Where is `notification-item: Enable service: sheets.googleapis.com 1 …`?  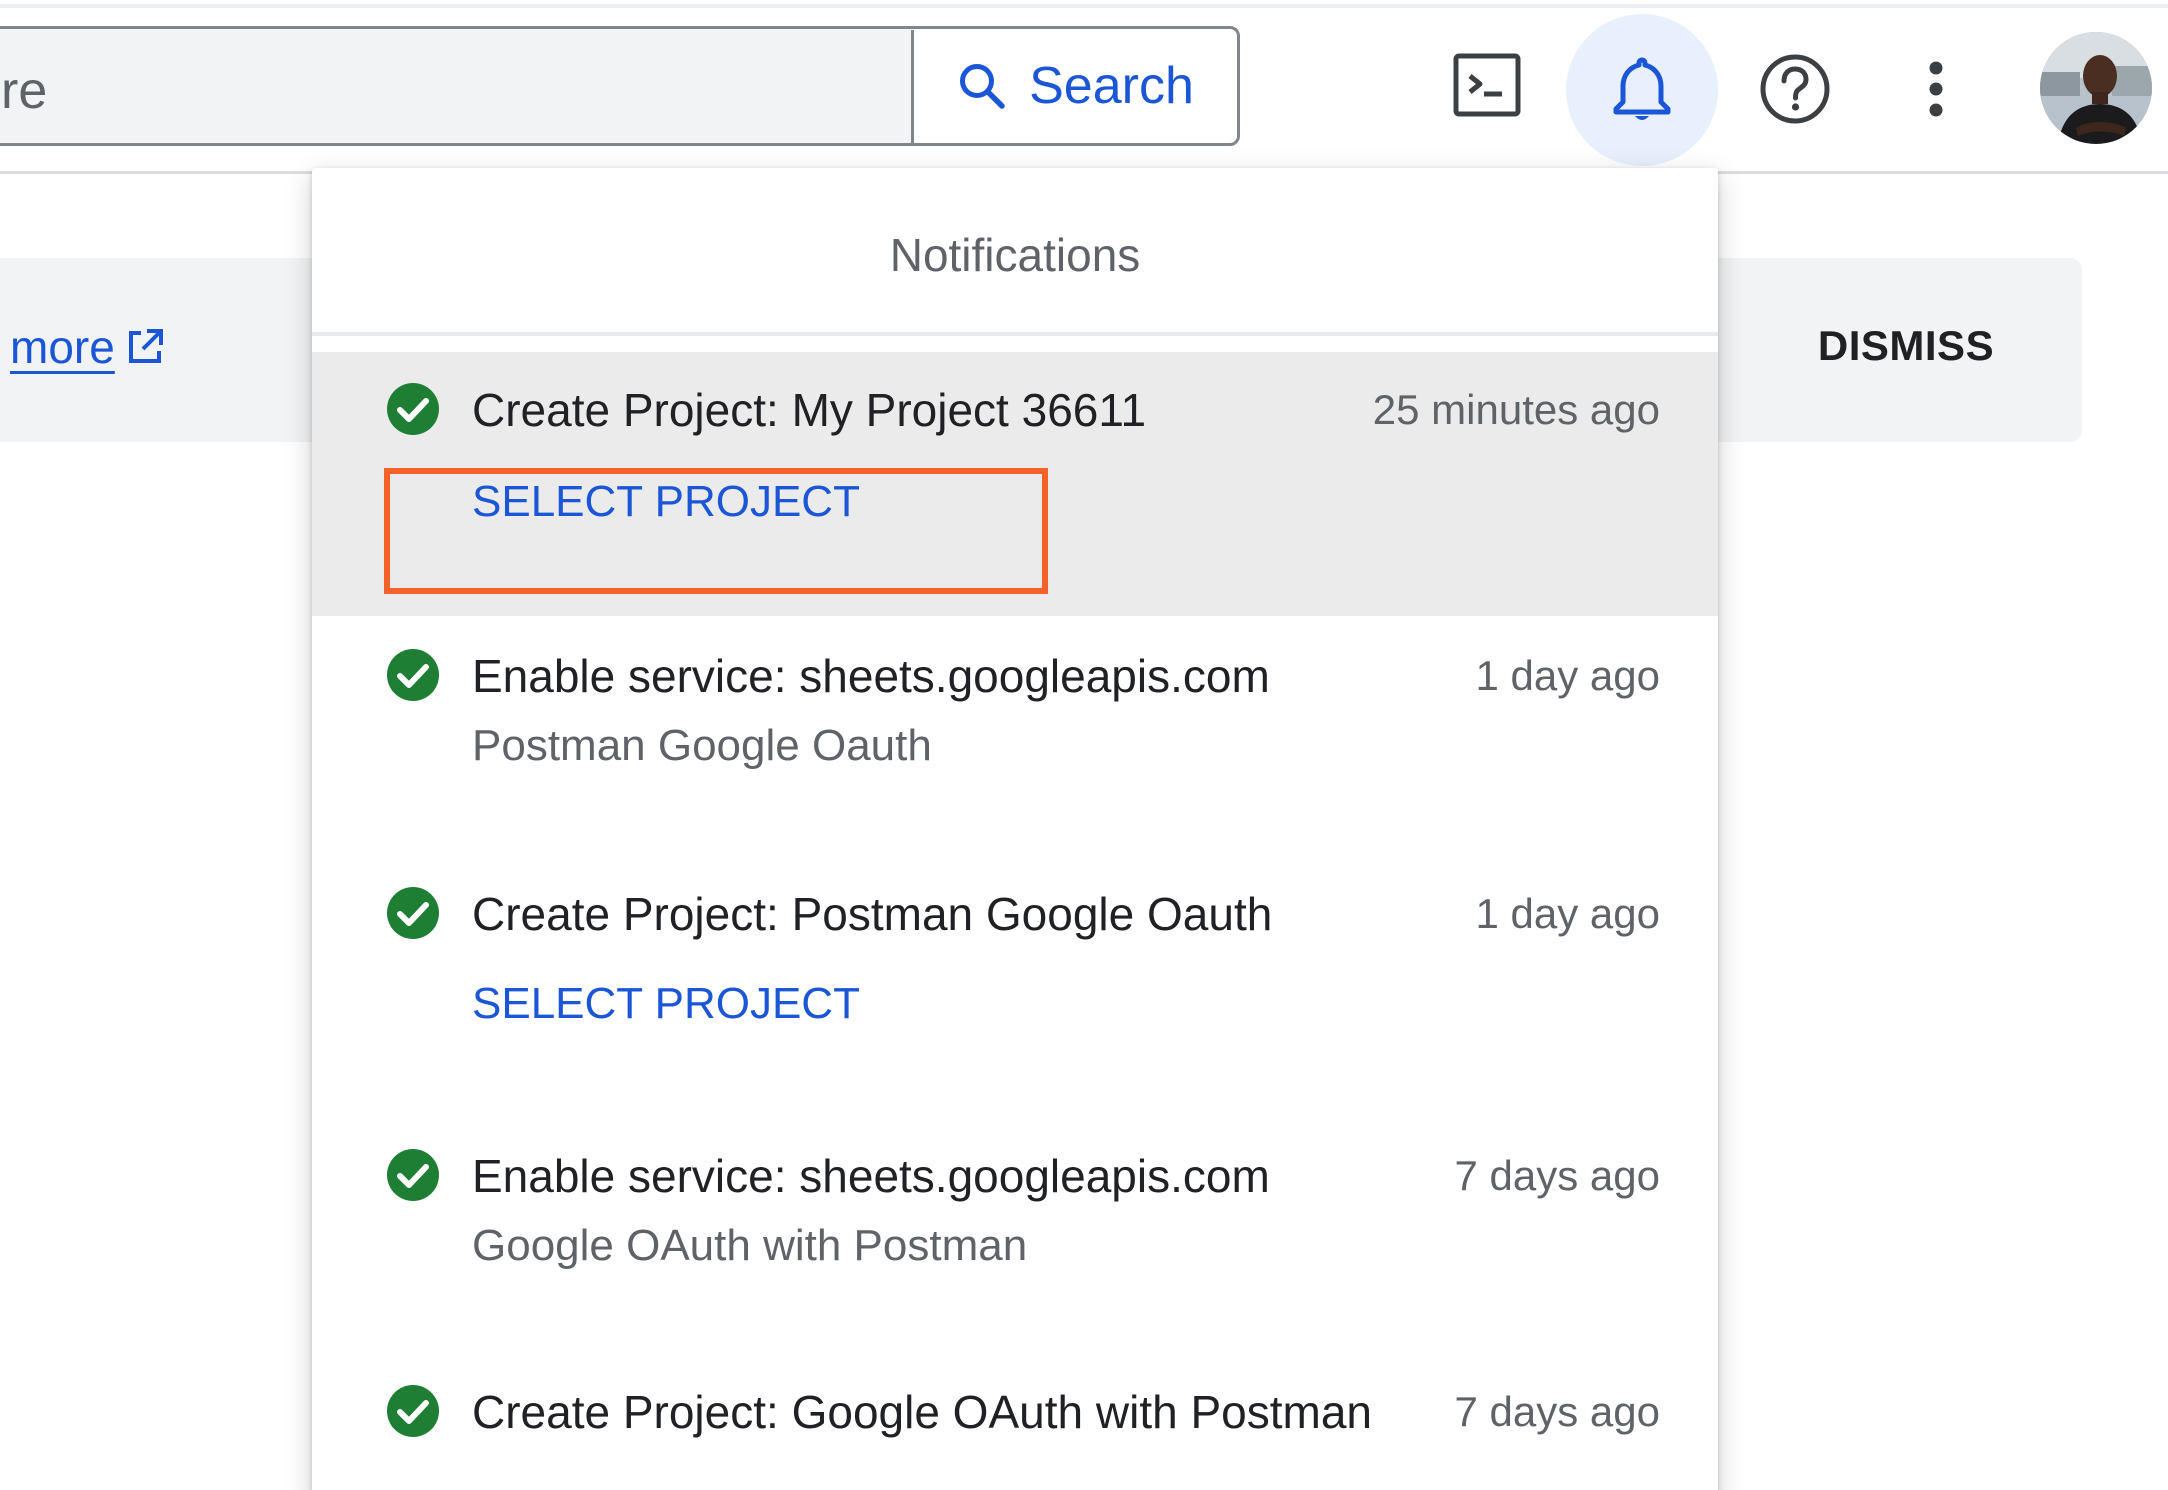
notification-item: Enable service: sheets.googleapis.com 1 … is located at coordinates (1015, 735).